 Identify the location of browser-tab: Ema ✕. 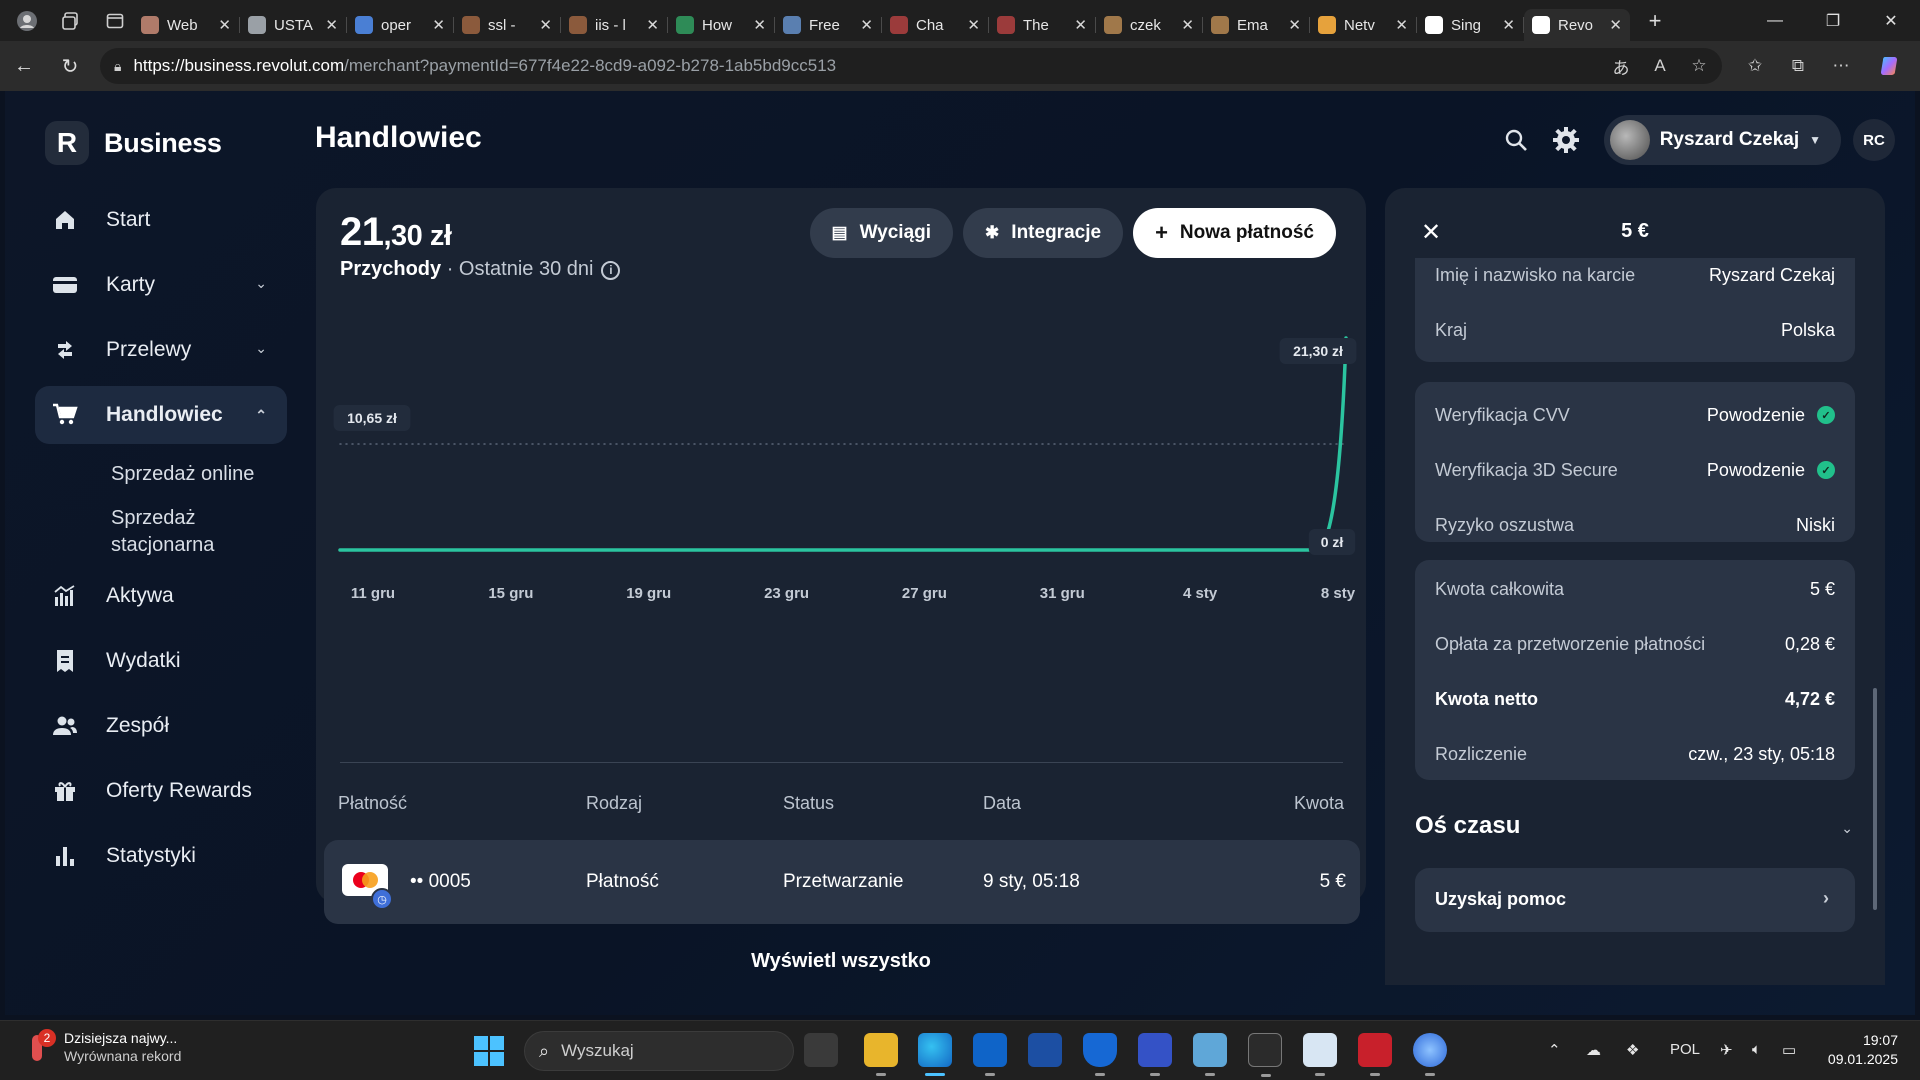
(1256, 25).